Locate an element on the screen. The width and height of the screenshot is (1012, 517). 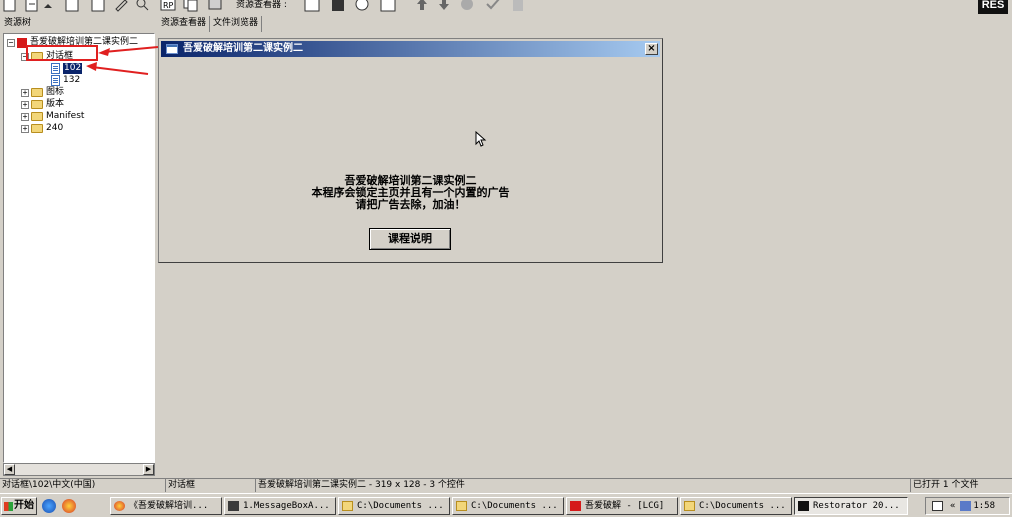
tree-item-label: 图标 is located at coordinates (55, 92).